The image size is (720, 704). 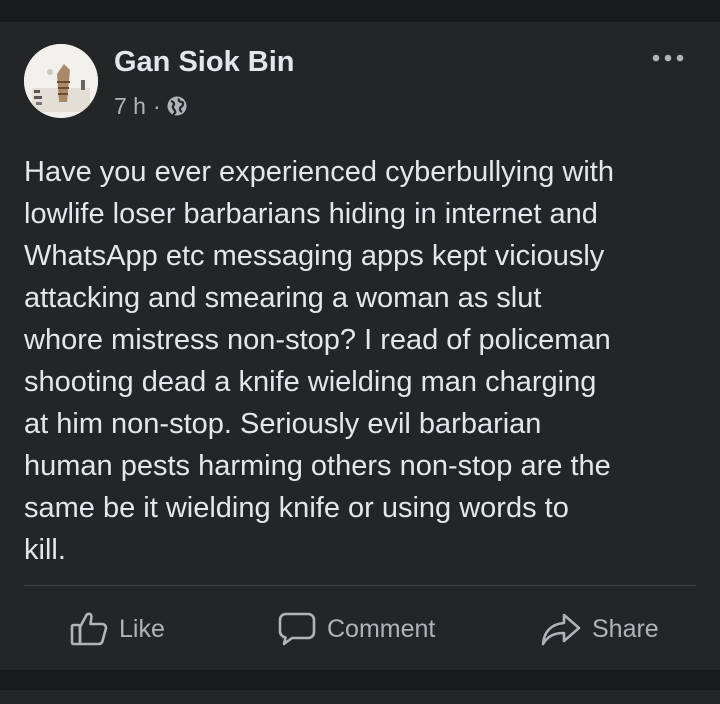 I want to click on avatar-image, so click(x=61, y=81).